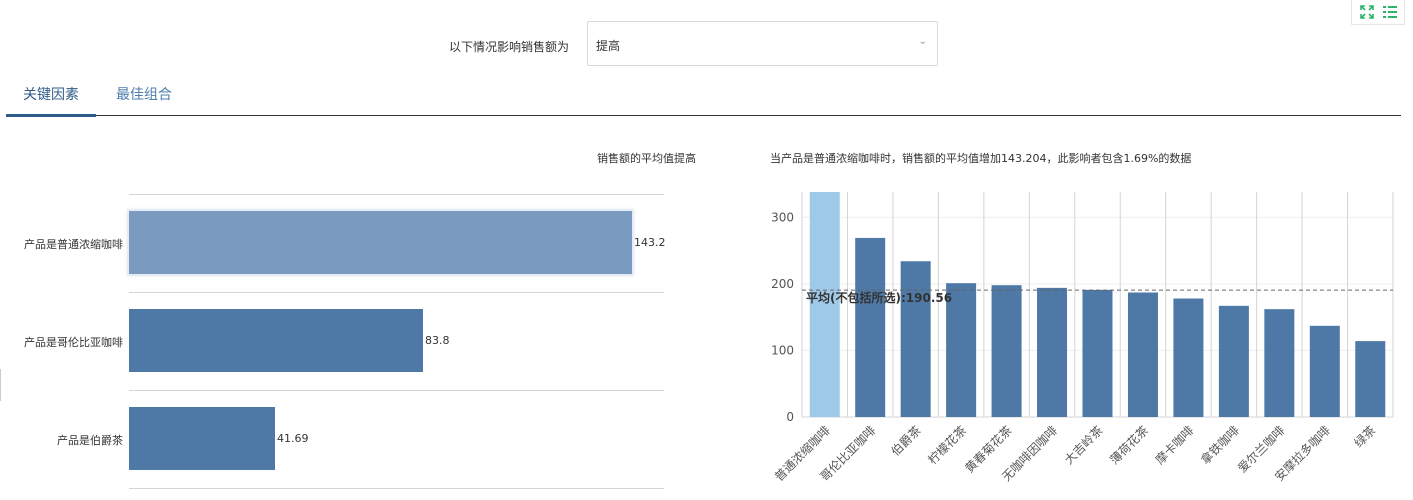 The height and width of the screenshot is (500, 1413). I want to click on factor-value-label: 83.8, so click(437, 340).